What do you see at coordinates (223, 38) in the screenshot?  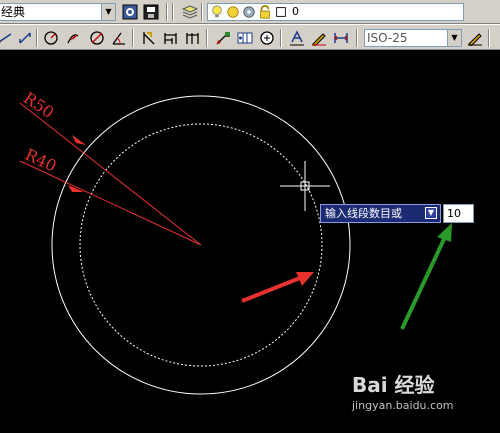 I see `leader-icon` at bounding box center [223, 38].